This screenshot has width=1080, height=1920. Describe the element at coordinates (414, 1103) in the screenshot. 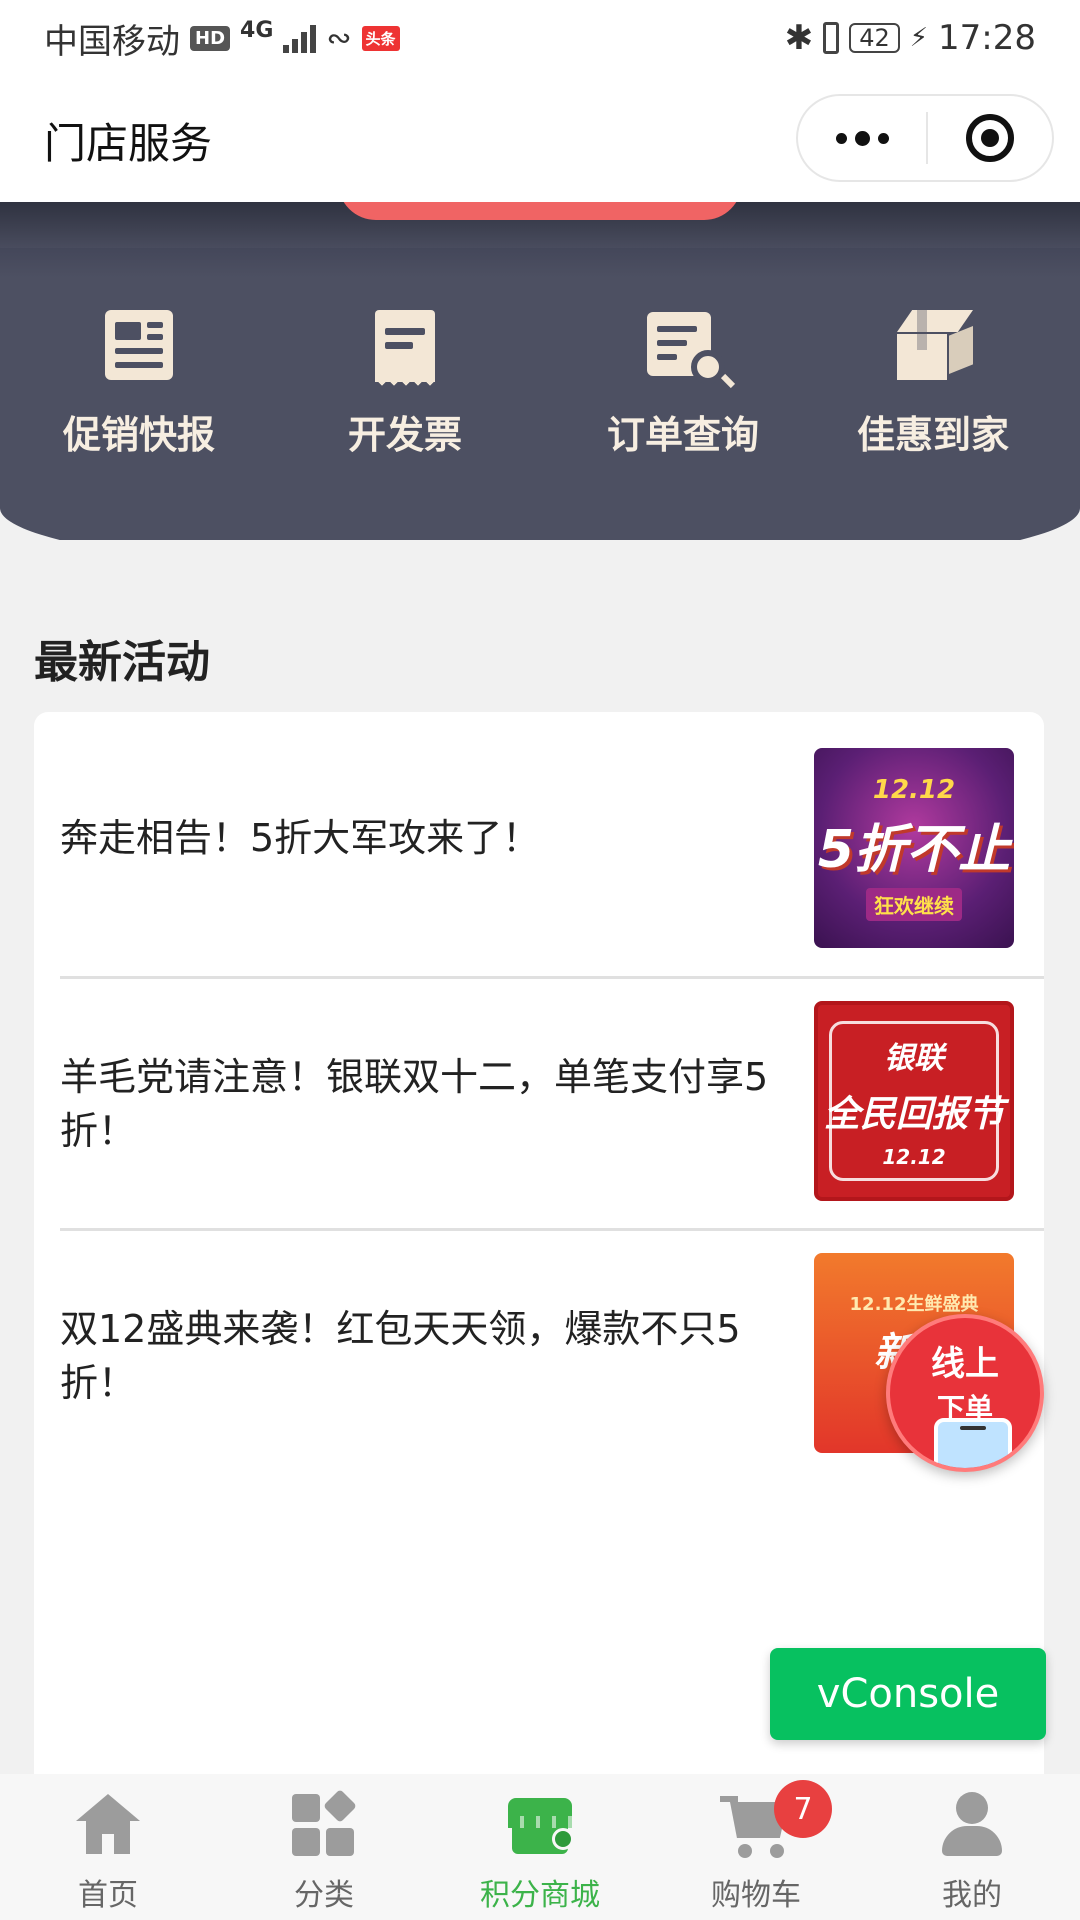

I see `news-title: 羊毛党请注意！银联双十二，单笔支付享5折！` at that location.